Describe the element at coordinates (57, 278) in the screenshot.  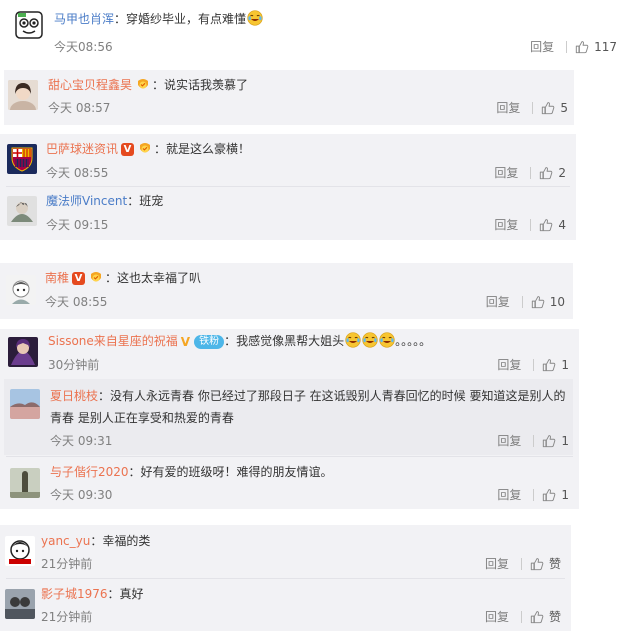
I see `comment-author: 南稚` at that location.